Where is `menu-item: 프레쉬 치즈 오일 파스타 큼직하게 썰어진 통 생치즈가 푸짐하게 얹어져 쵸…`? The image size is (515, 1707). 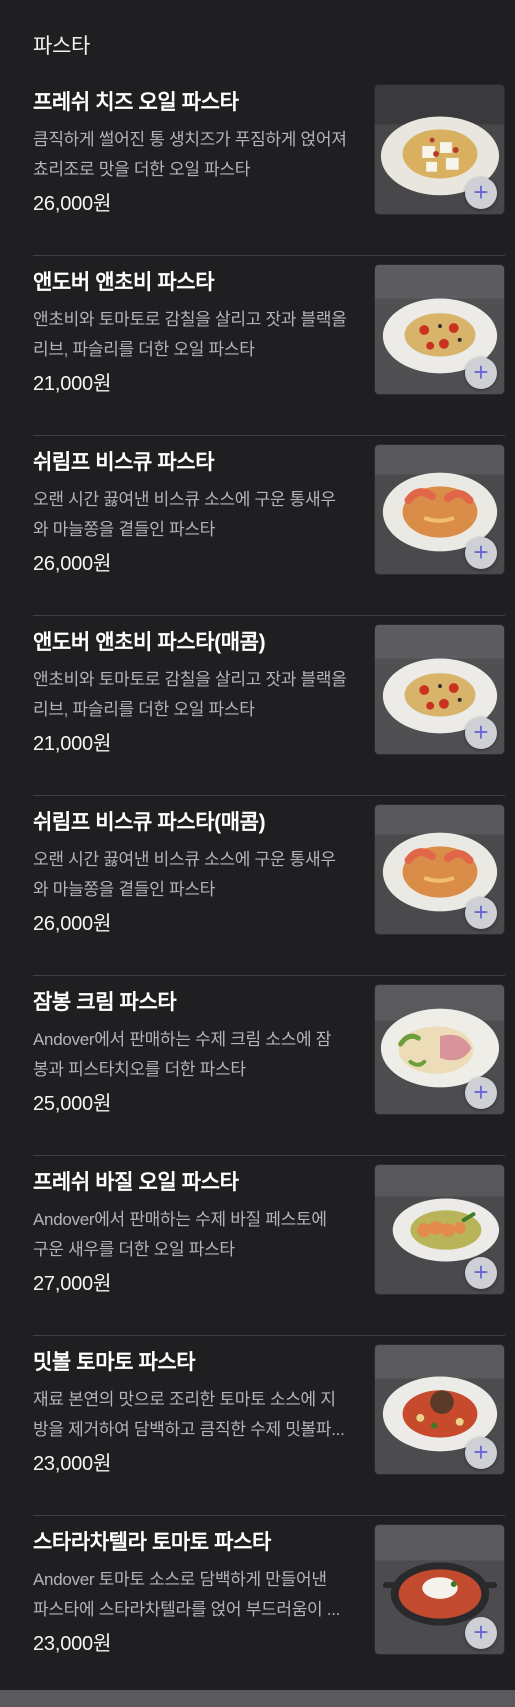
menu-item: 프레쉬 치즈 오일 파스타 큼직하게 썰어진 통 생치즈가 푸짐하게 얹어져 쵸… is located at coordinates (269, 166).